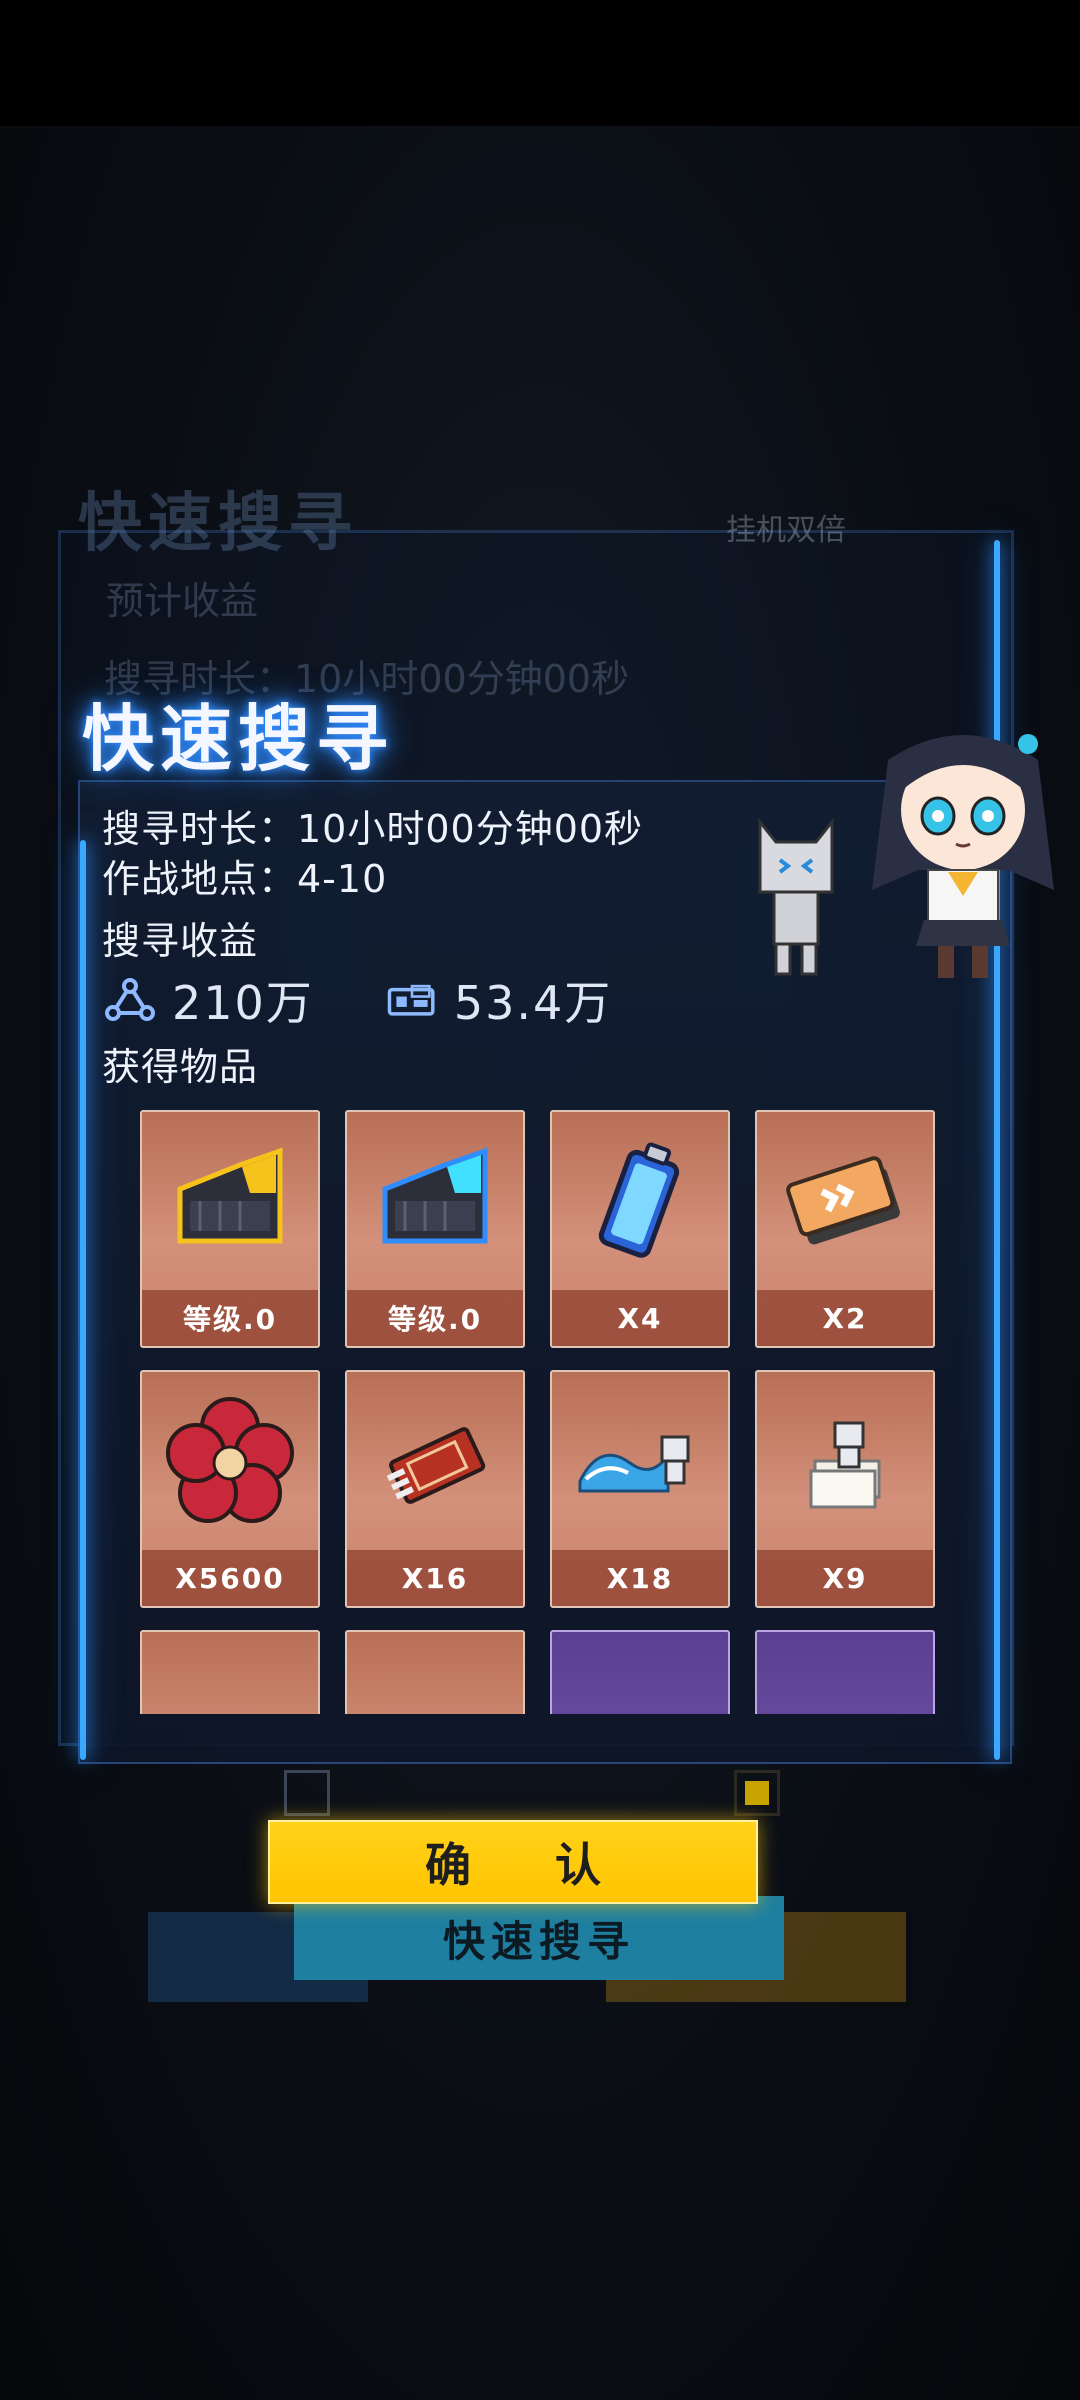  Describe the element at coordinates (435, 1578) in the screenshot. I see `item-label: X16` at that location.